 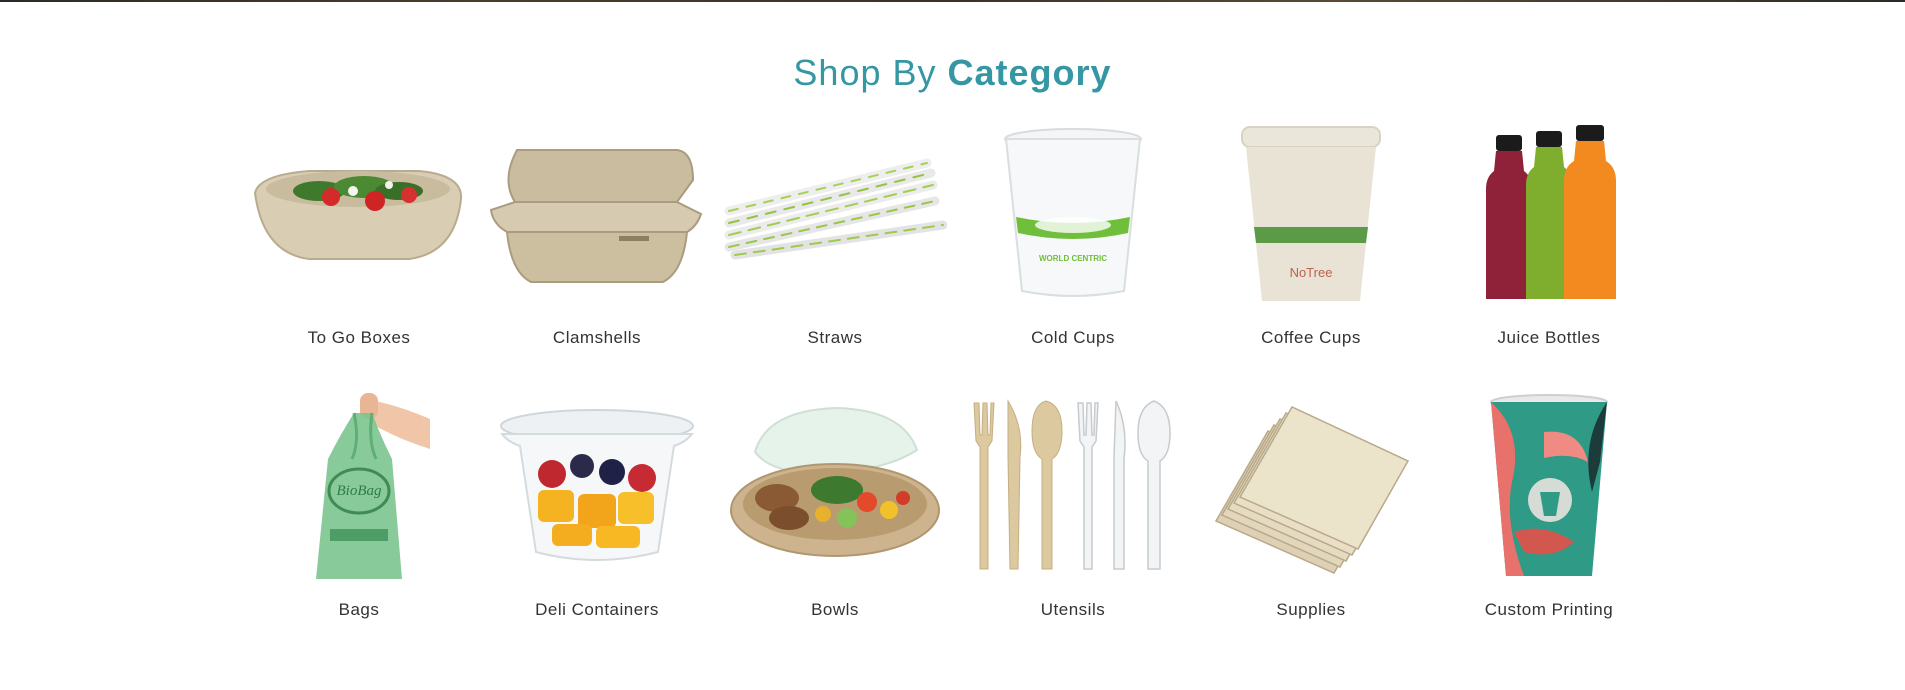 I want to click on category-label: Utensils, so click(x=1073, y=609).